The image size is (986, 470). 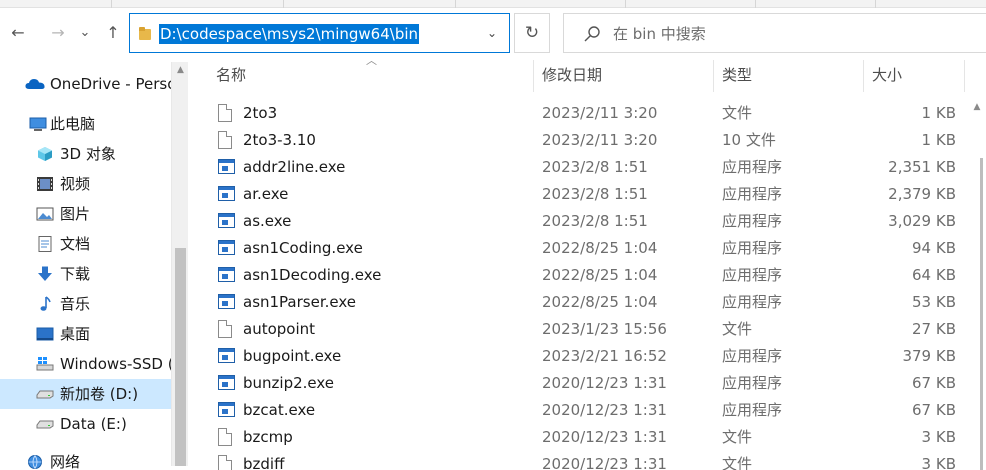 What do you see at coordinates (58, 32) in the screenshot?
I see `forward-button: →` at bounding box center [58, 32].